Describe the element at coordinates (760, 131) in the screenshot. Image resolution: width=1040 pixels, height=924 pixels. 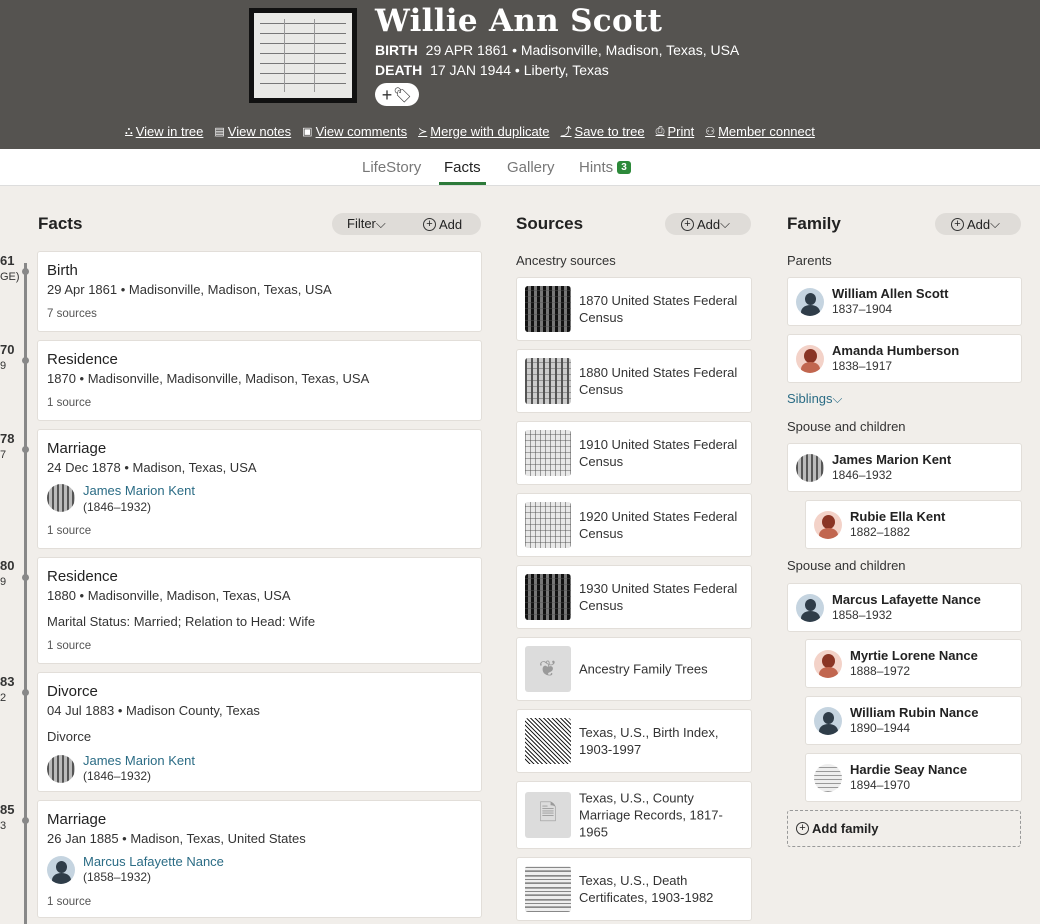
I see `member-connect-link: ⚇ Member connect` at that location.